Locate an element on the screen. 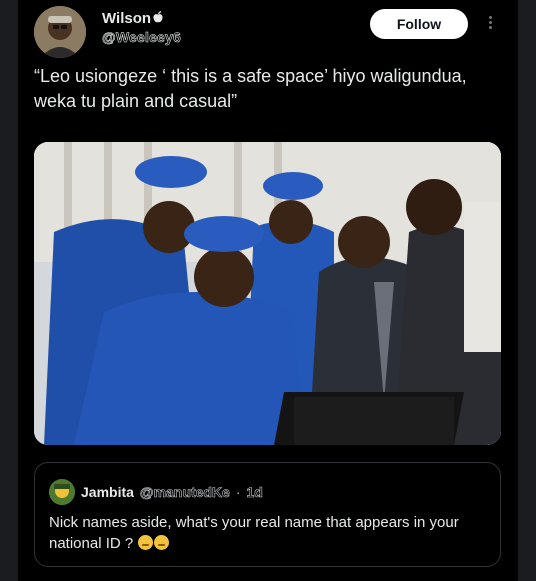 This screenshot has width=536, height=581. follow-button: Follow is located at coordinates (419, 24).